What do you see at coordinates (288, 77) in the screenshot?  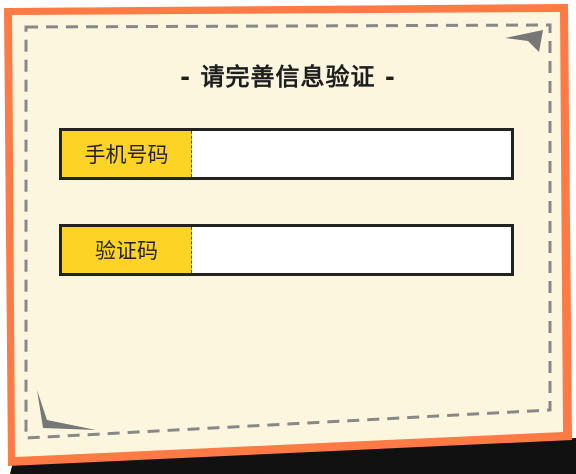 I see `dialog-title: - 请完善信息验证 -` at bounding box center [288, 77].